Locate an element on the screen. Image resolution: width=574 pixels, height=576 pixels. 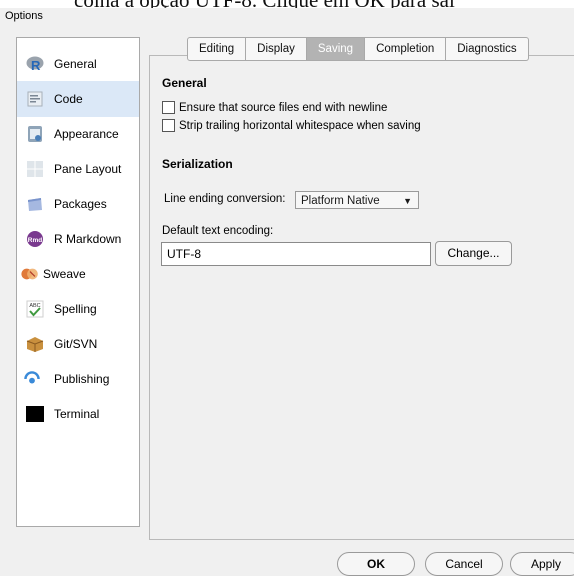
svg-text: R is located at coordinates (36, 65).